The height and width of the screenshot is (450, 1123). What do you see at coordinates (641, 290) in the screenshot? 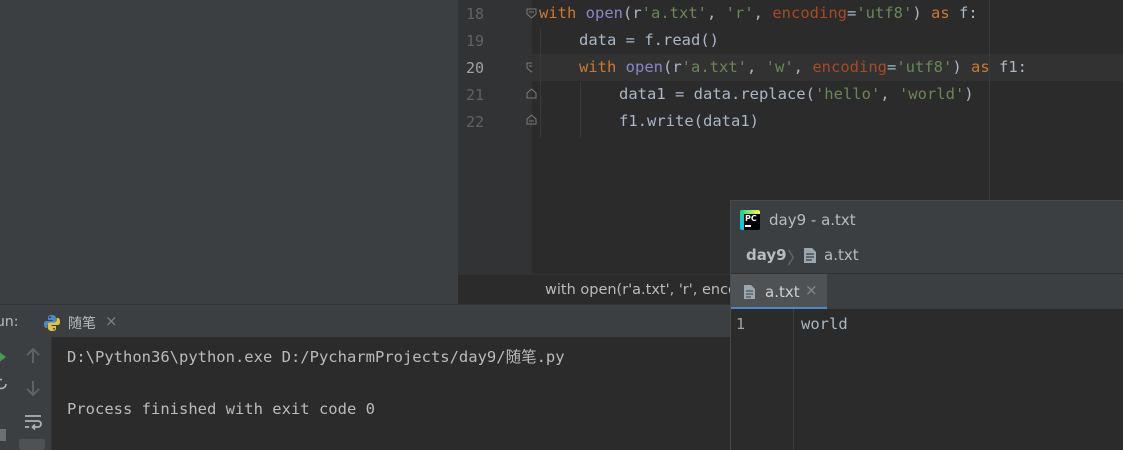
I see `breadcrumb-item: with open(r'a.txt', 'r', enco` at bounding box center [641, 290].